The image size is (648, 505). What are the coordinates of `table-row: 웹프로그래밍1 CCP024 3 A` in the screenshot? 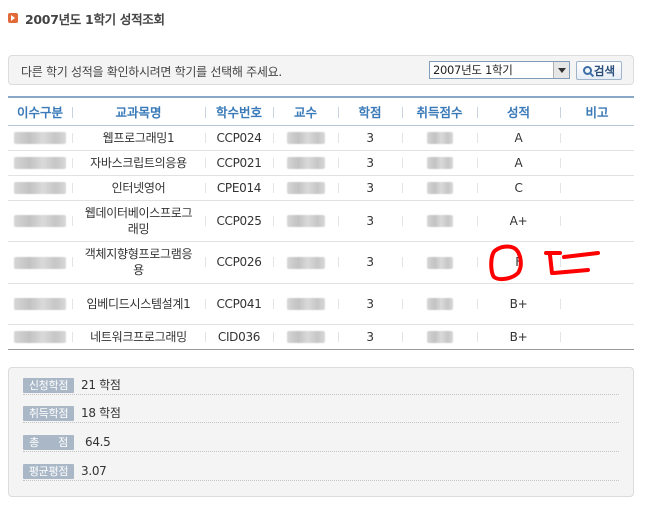 It's located at (321, 138).